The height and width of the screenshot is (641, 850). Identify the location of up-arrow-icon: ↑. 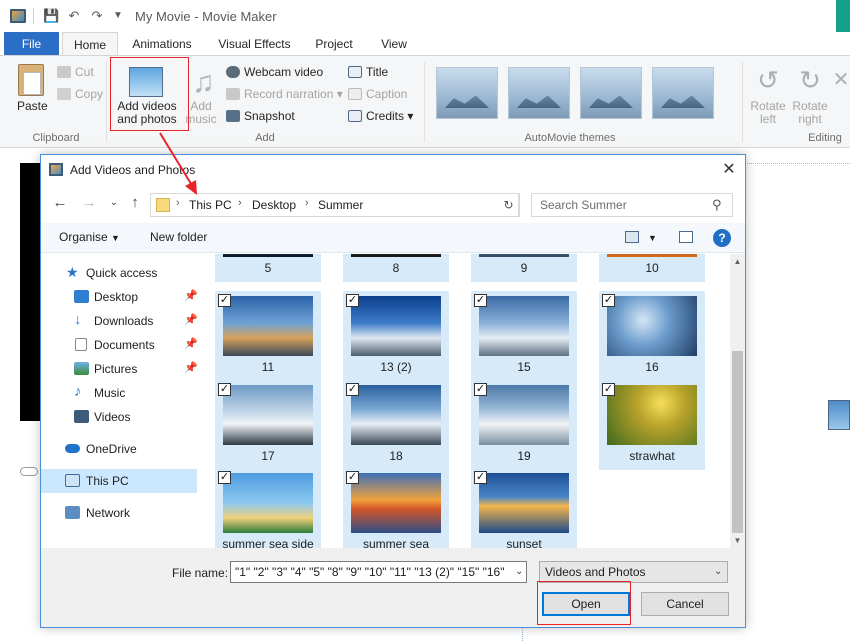
(135, 203).